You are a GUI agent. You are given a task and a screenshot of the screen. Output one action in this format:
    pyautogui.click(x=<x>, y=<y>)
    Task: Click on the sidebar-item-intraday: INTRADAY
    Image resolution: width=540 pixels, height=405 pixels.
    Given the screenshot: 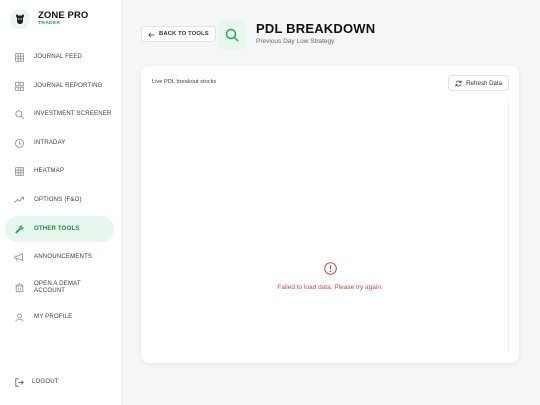 What is the action you would take?
    pyautogui.click(x=59, y=143)
    